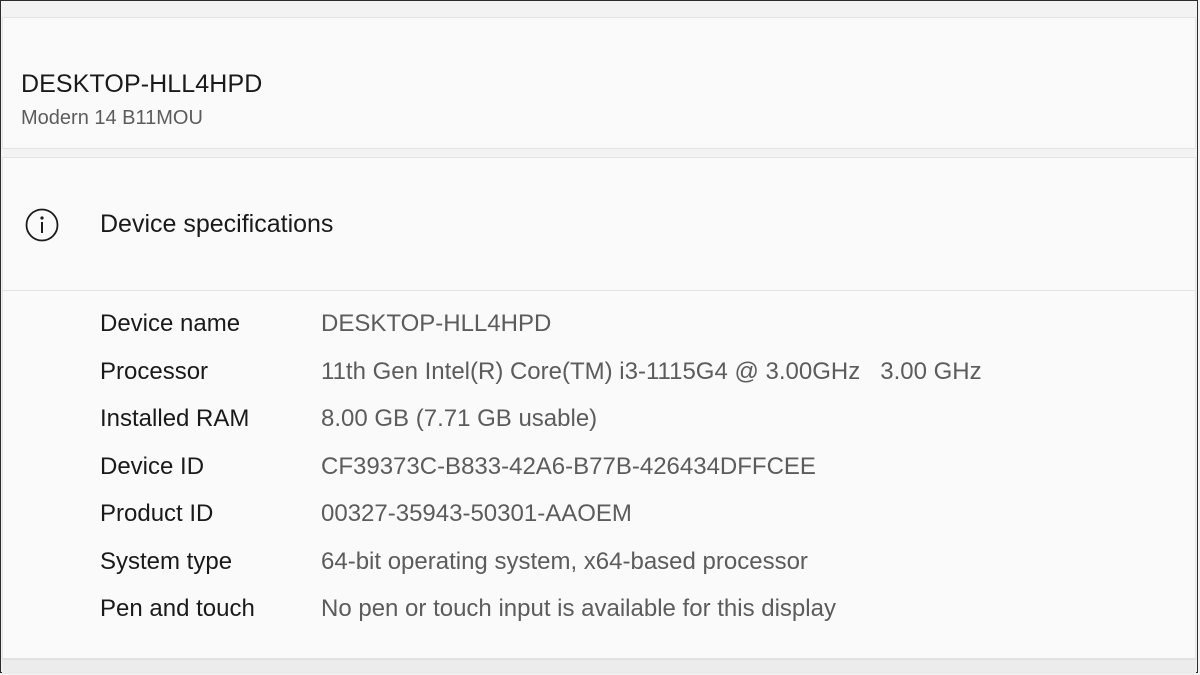 This screenshot has width=1200, height=675. What do you see at coordinates (599, 666) in the screenshot?
I see `next-card-edge` at bounding box center [599, 666].